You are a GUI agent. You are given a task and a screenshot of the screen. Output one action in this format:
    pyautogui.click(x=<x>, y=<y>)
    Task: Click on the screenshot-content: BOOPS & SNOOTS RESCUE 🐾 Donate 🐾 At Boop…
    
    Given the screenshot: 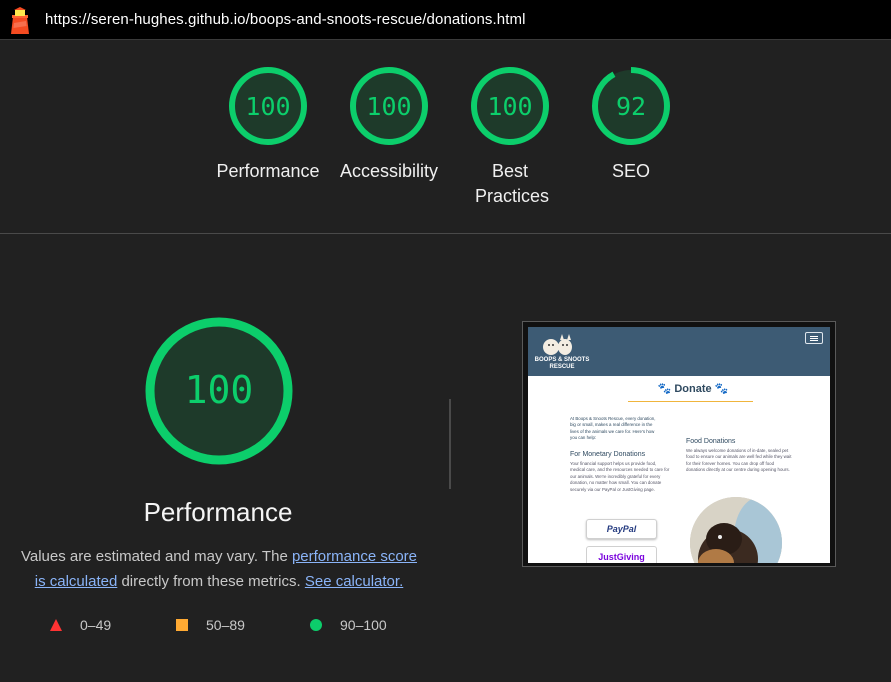 What is the action you would take?
    pyautogui.click(x=679, y=445)
    